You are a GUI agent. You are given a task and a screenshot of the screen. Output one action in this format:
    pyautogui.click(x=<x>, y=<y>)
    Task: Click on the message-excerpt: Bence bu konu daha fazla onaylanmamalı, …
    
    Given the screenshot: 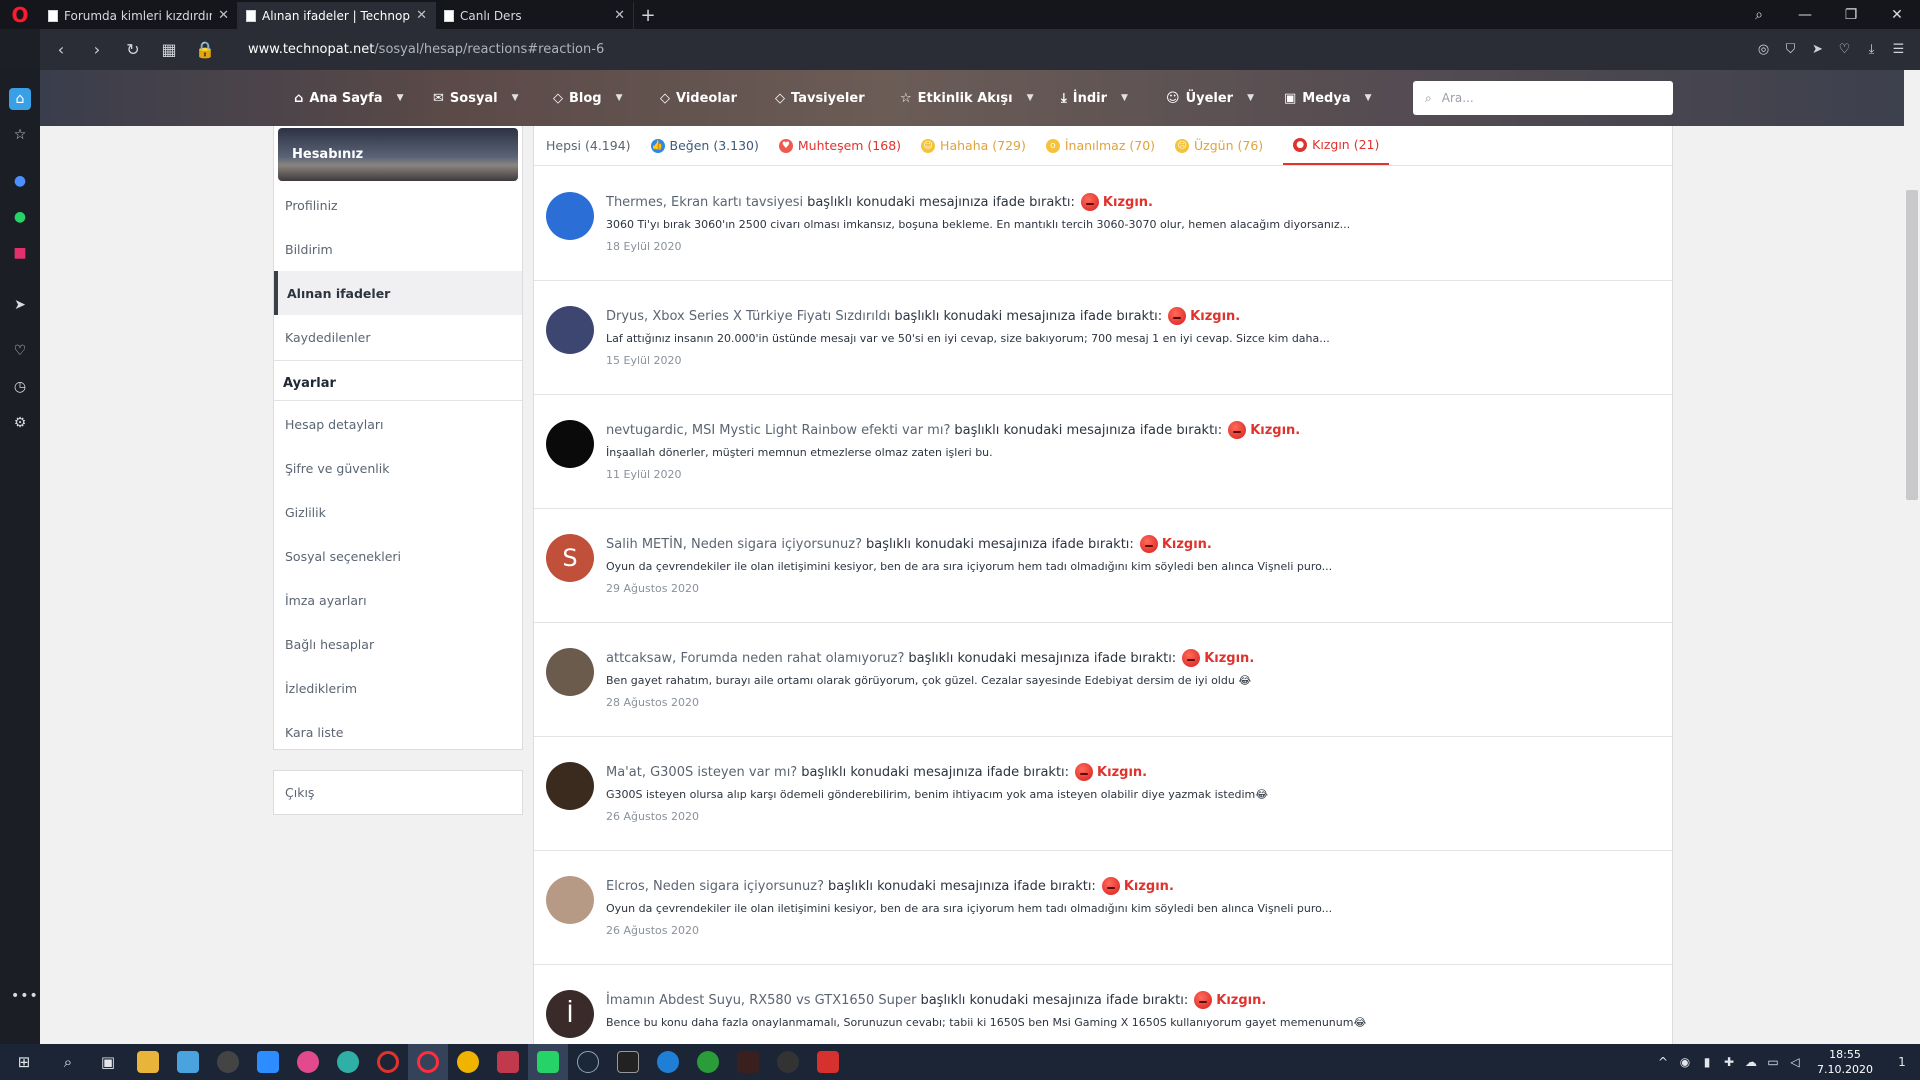 What is the action you would take?
    pyautogui.click(x=986, y=1022)
    